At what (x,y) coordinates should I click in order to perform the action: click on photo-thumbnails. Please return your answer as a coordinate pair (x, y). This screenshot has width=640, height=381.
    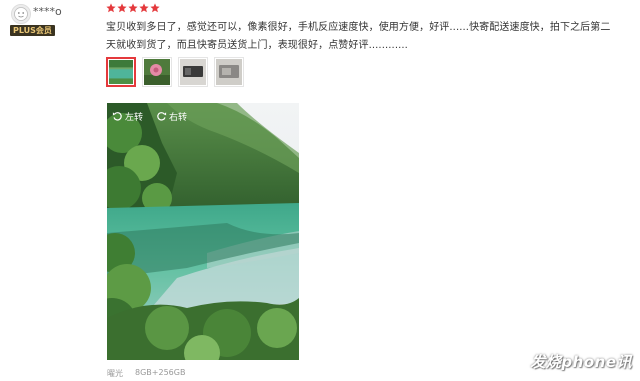
    Looking at the image, I should click on (175, 72).